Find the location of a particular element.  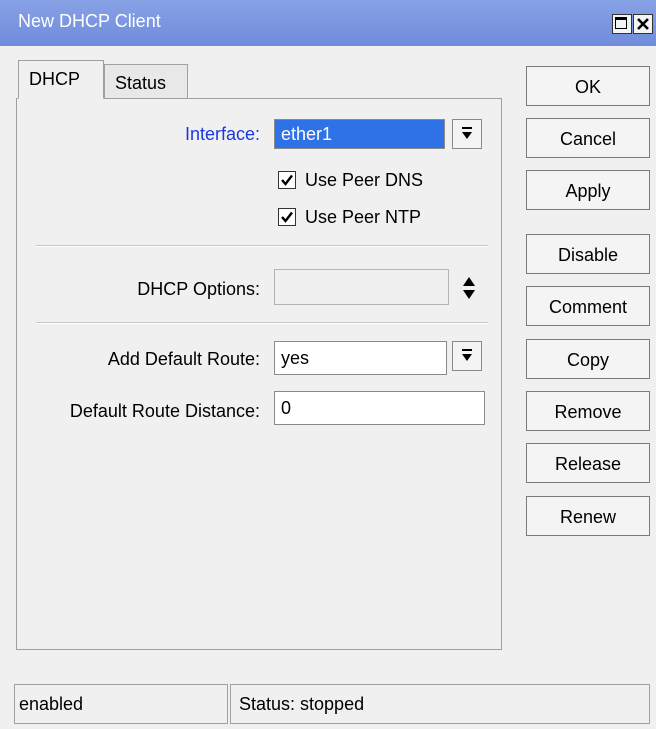

dhcp-options-label: DHCP Options: is located at coordinates (198, 289).